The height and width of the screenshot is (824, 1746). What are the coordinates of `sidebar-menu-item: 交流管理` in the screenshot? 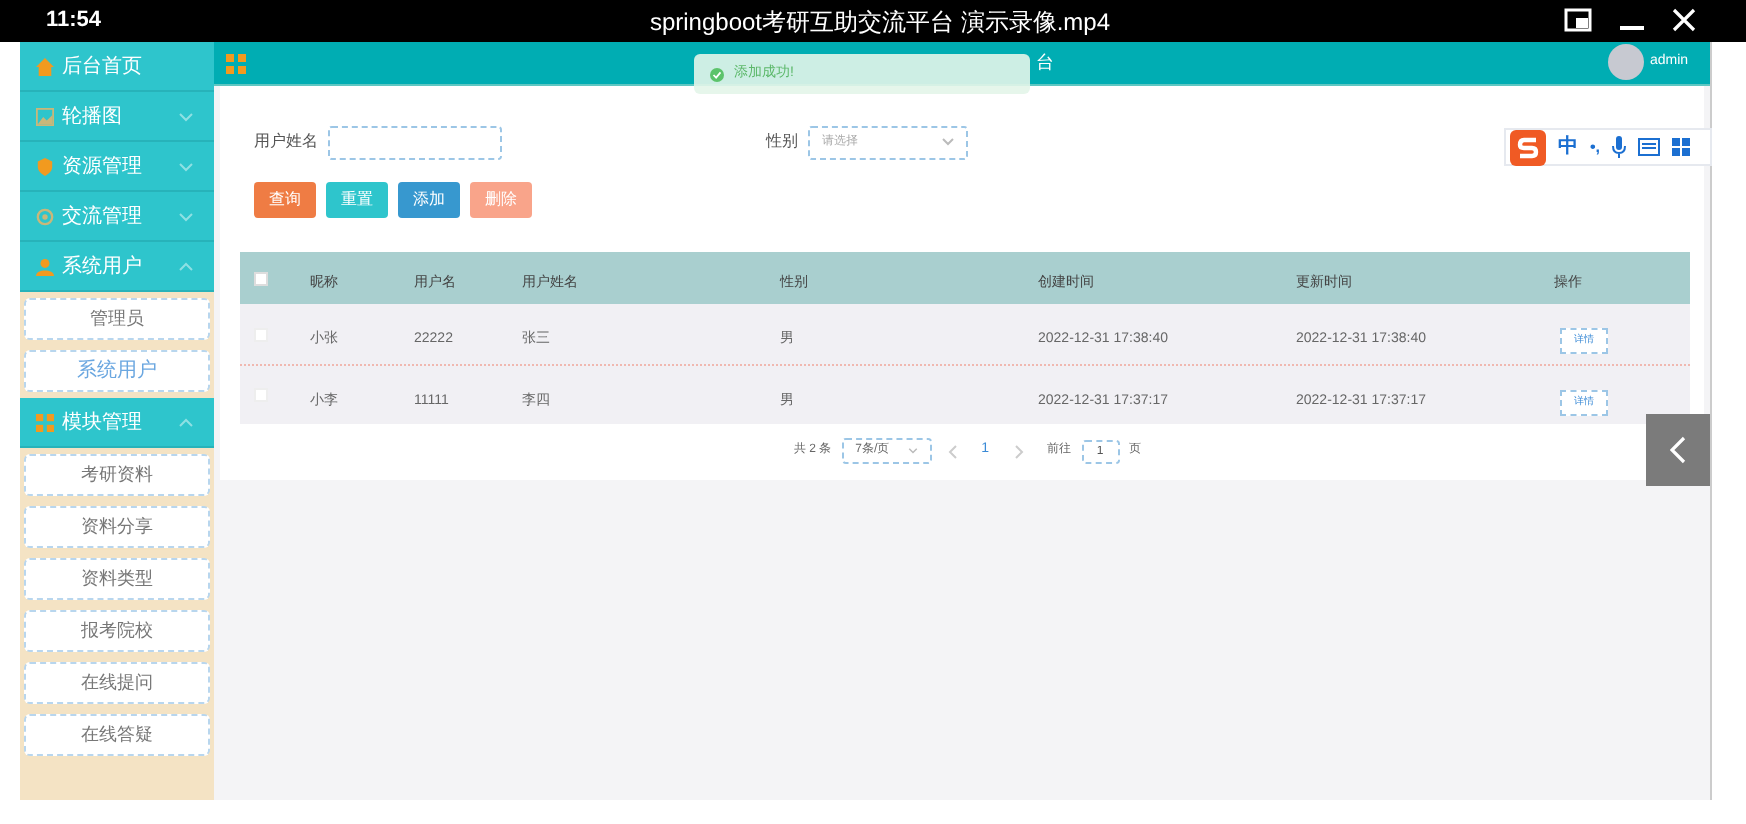 It's located at (117, 217).